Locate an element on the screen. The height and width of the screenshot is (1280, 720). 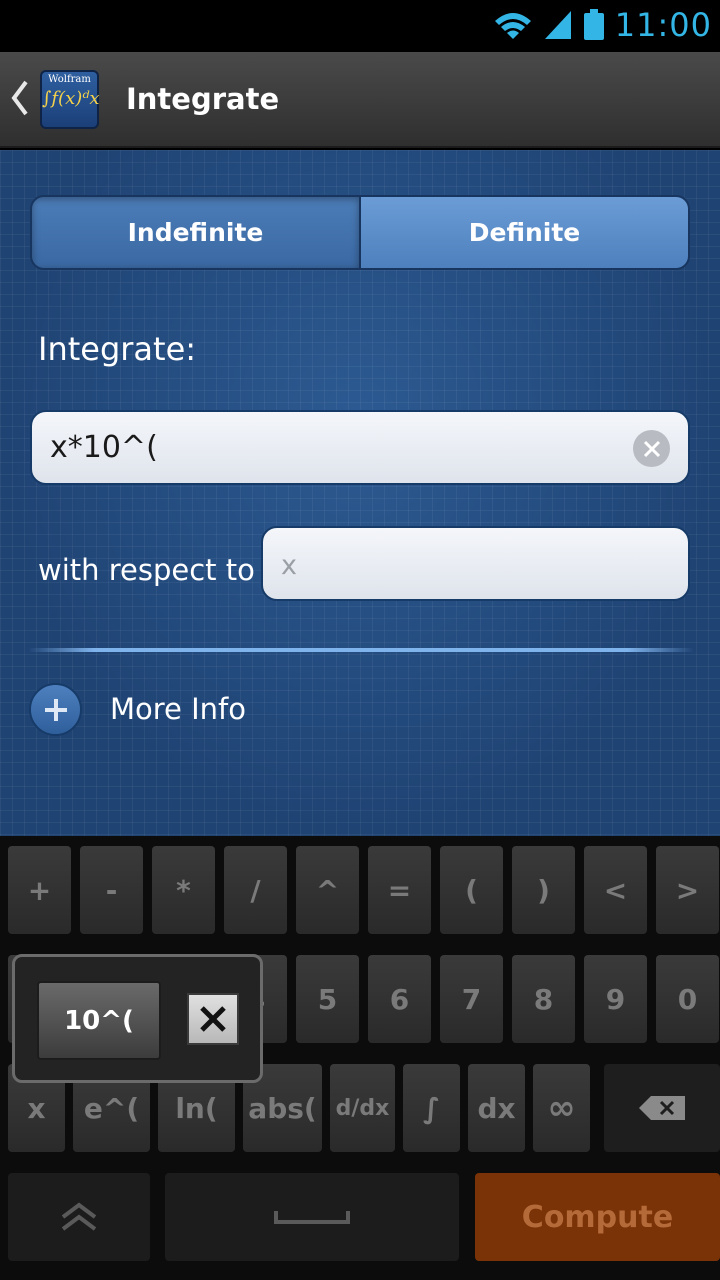
integral-type-tabs: Indefinite Definite is located at coordinates (360, 232).